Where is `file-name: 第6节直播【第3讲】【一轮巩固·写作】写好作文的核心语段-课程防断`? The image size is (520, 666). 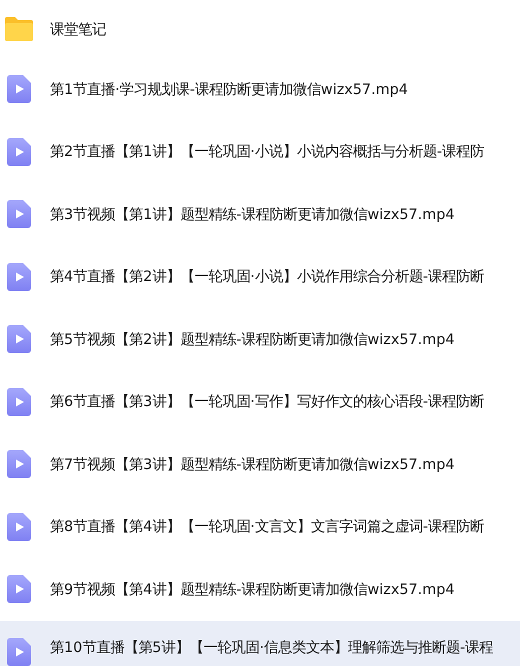
file-name: 第6节直播【第3讲】【一轮巩固·写作】写好作文的核心语段-课程防断 is located at coordinates (267, 402).